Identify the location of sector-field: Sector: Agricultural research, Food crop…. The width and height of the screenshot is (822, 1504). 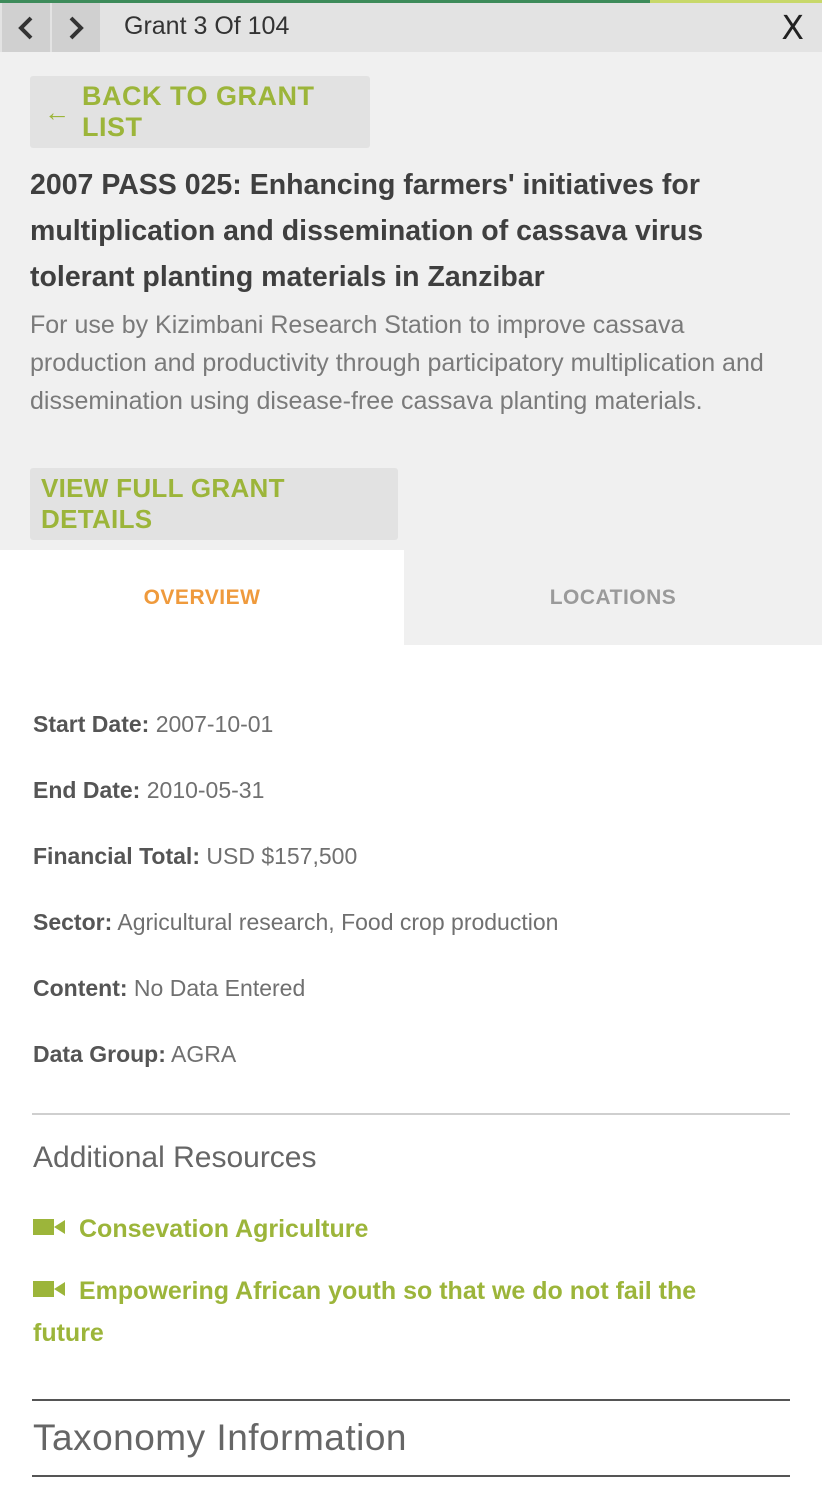
(295, 922).